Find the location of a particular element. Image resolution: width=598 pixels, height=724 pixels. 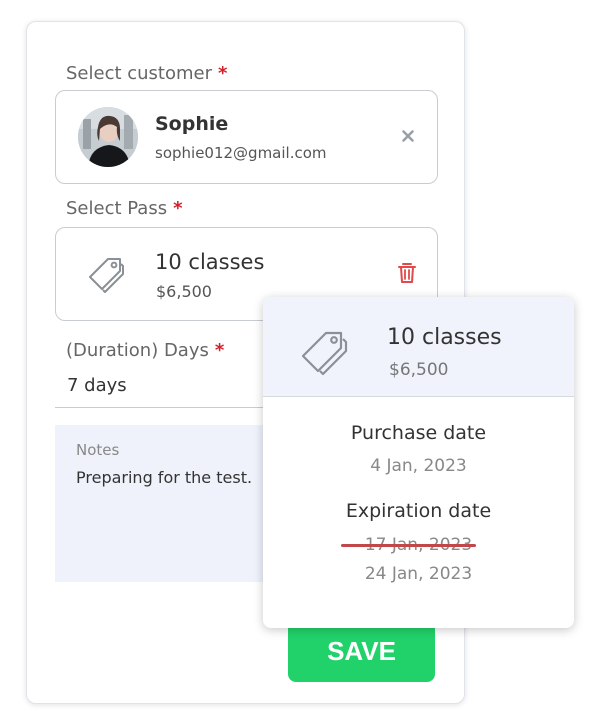

expiration-date-label: Expiration date is located at coordinates (418, 511).